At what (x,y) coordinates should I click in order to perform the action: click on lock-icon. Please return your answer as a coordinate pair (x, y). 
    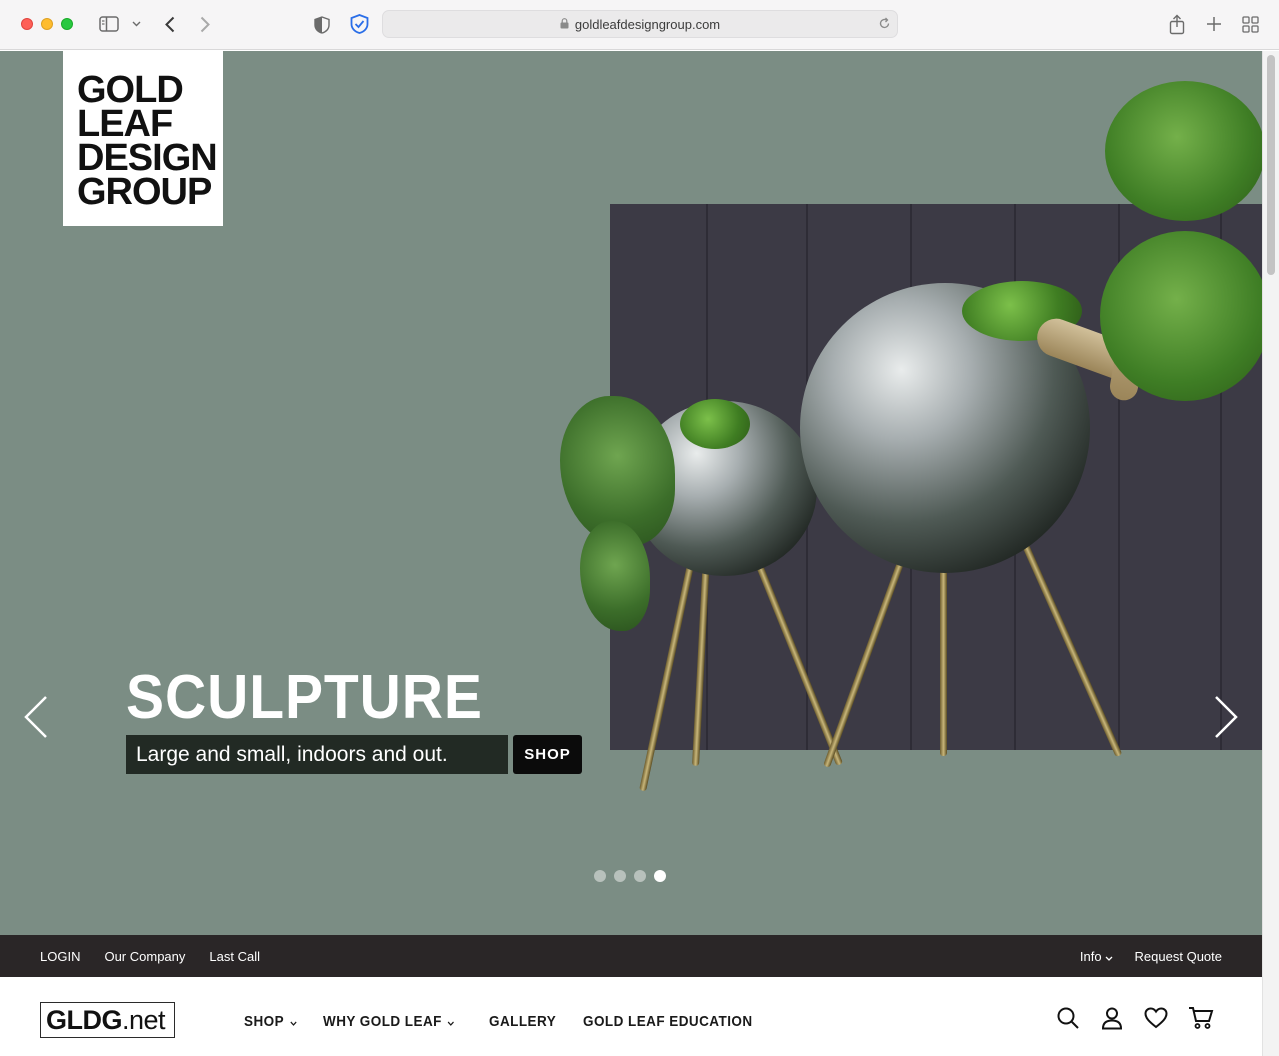
    Looking at the image, I should click on (564, 24).